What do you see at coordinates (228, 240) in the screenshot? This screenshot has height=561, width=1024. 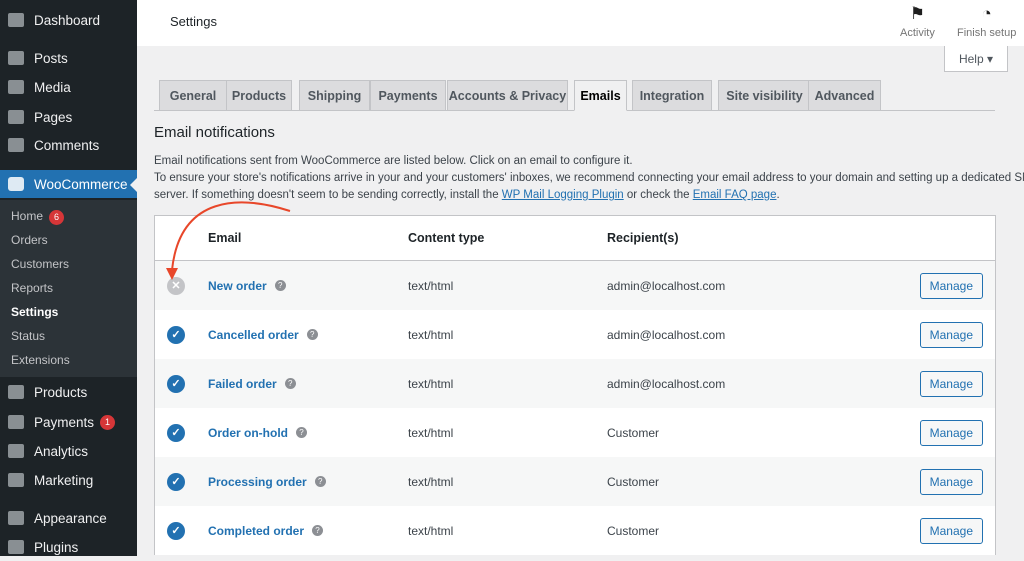 I see `annotation-arrow` at bounding box center [228, 240].